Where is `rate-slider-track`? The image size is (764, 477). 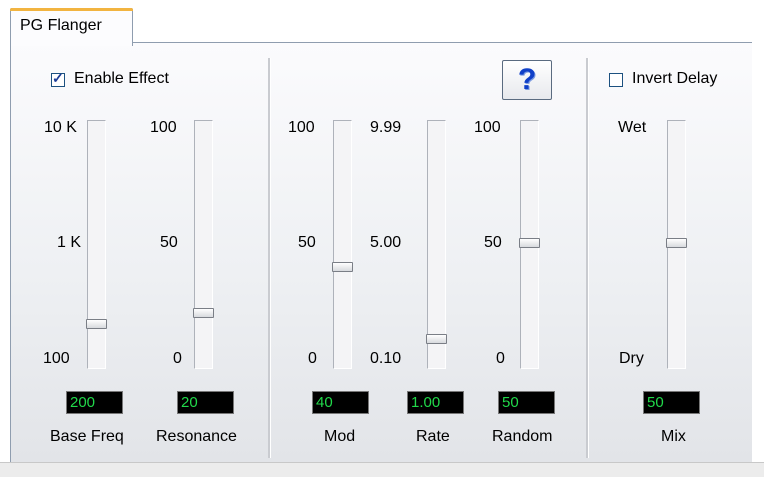
rate-slider-track is located at coordinates (436, 244).